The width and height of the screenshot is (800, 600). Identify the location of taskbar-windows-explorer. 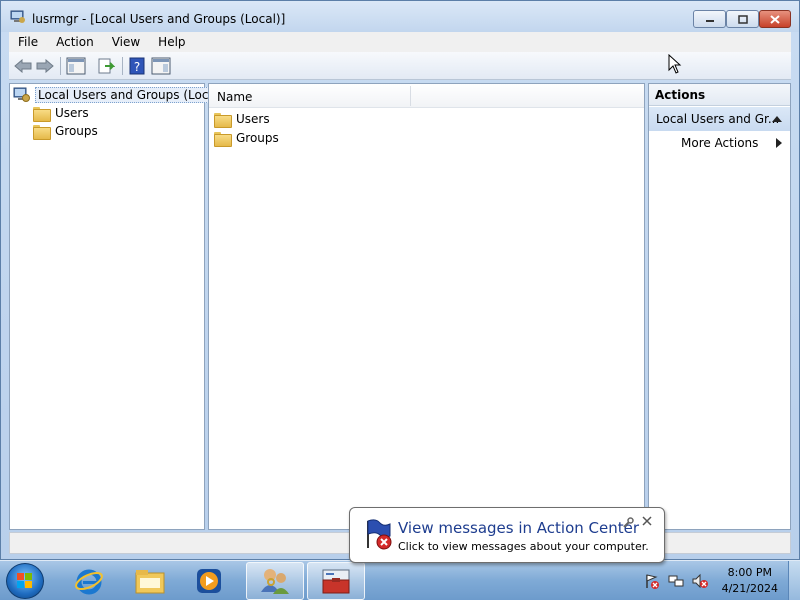
(150, 581).